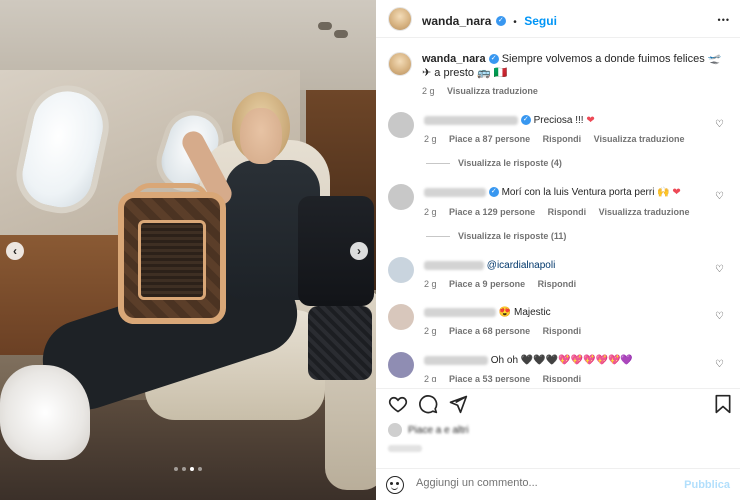  Describe the element at coordinates (540, 21) in the screenshot. I see `follow-button: Segui` at that location.